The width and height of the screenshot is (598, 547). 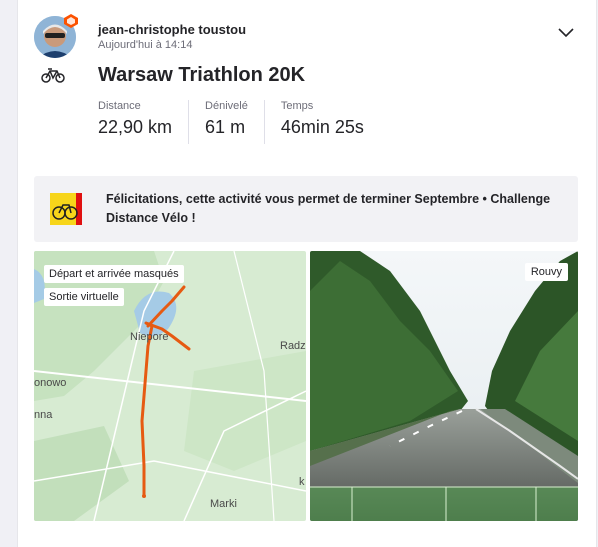 I want to click on stat-value: 22,90 km, so click(x=135, y=127).